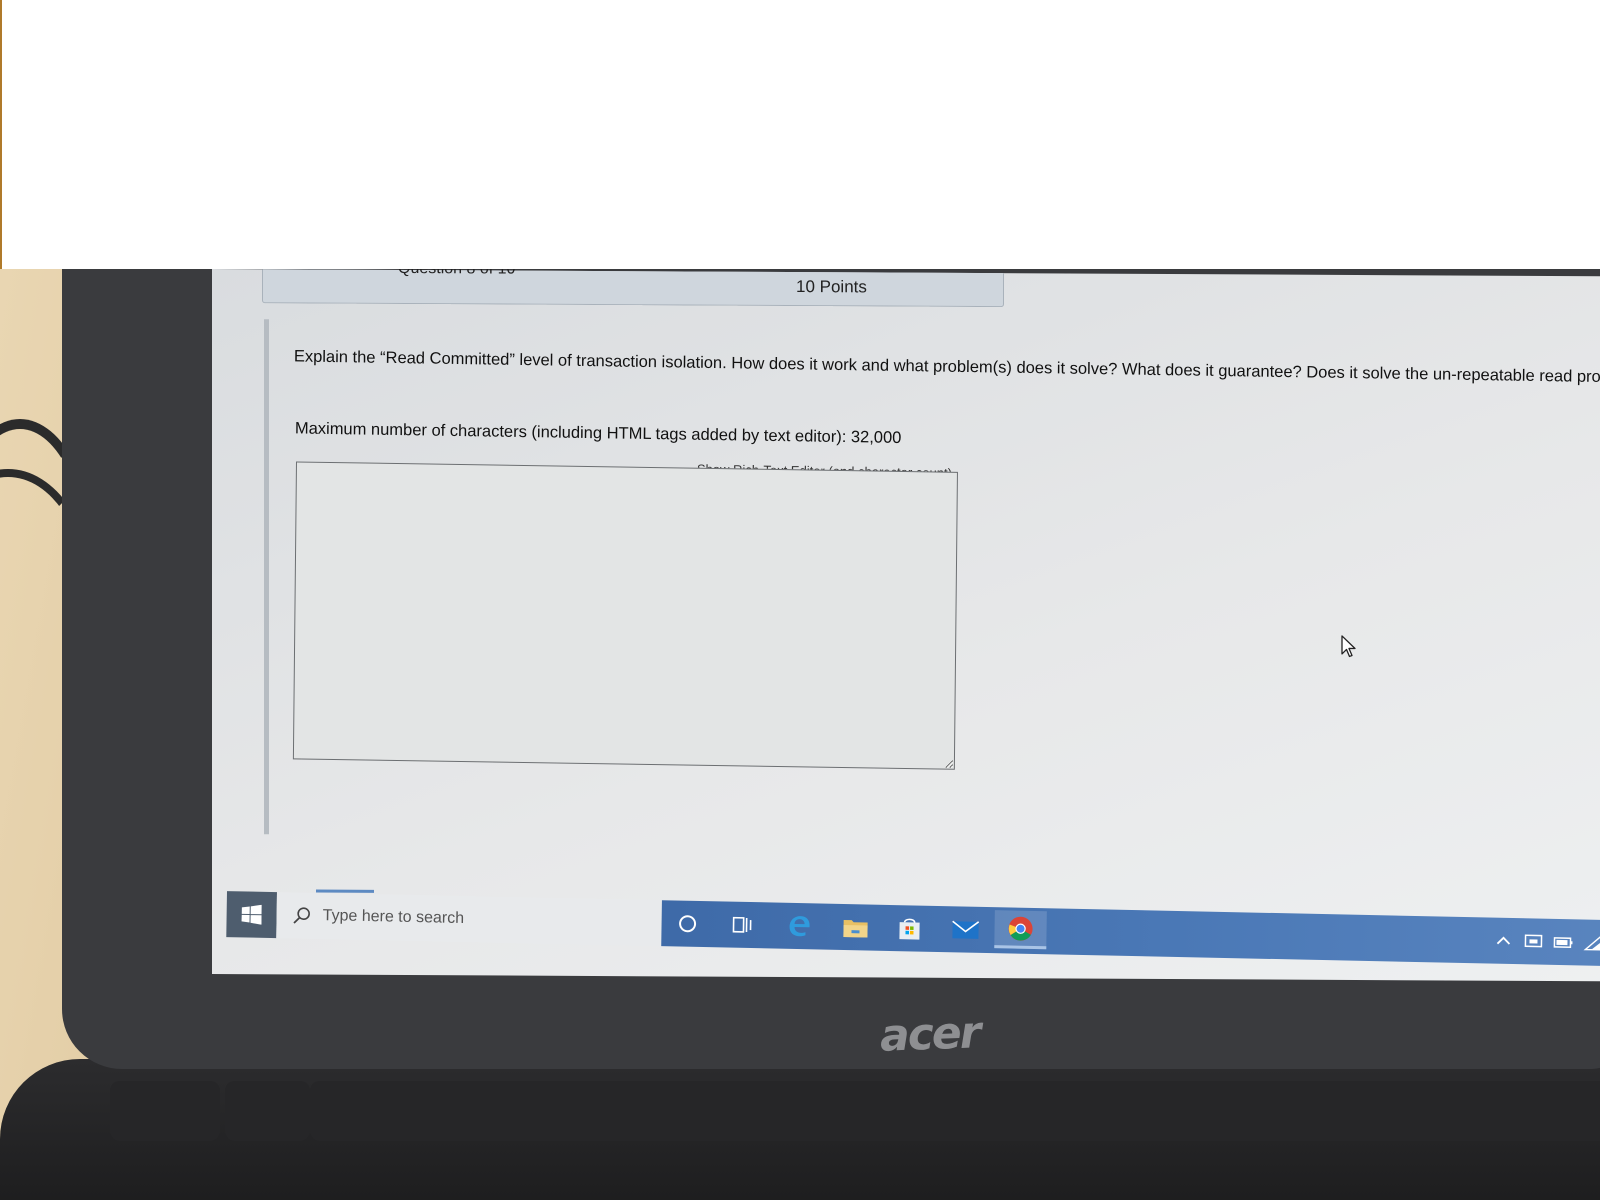 This screenshot has width=1600, height=1200. What do you see at coordinates (1348, 646) in the screenshot?
I see `mouse-pointer-icon` at bounding box center [1348, 646].